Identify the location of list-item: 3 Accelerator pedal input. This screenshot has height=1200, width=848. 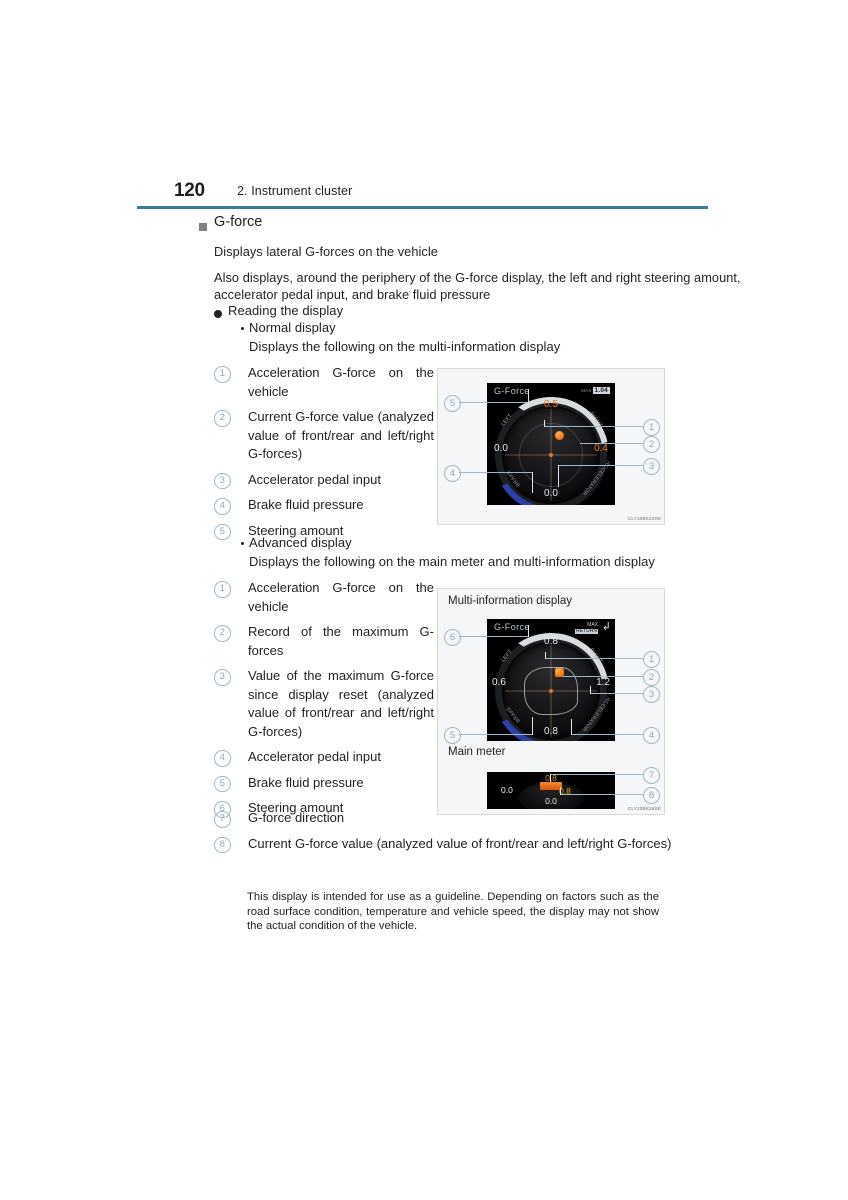
(324, 480).